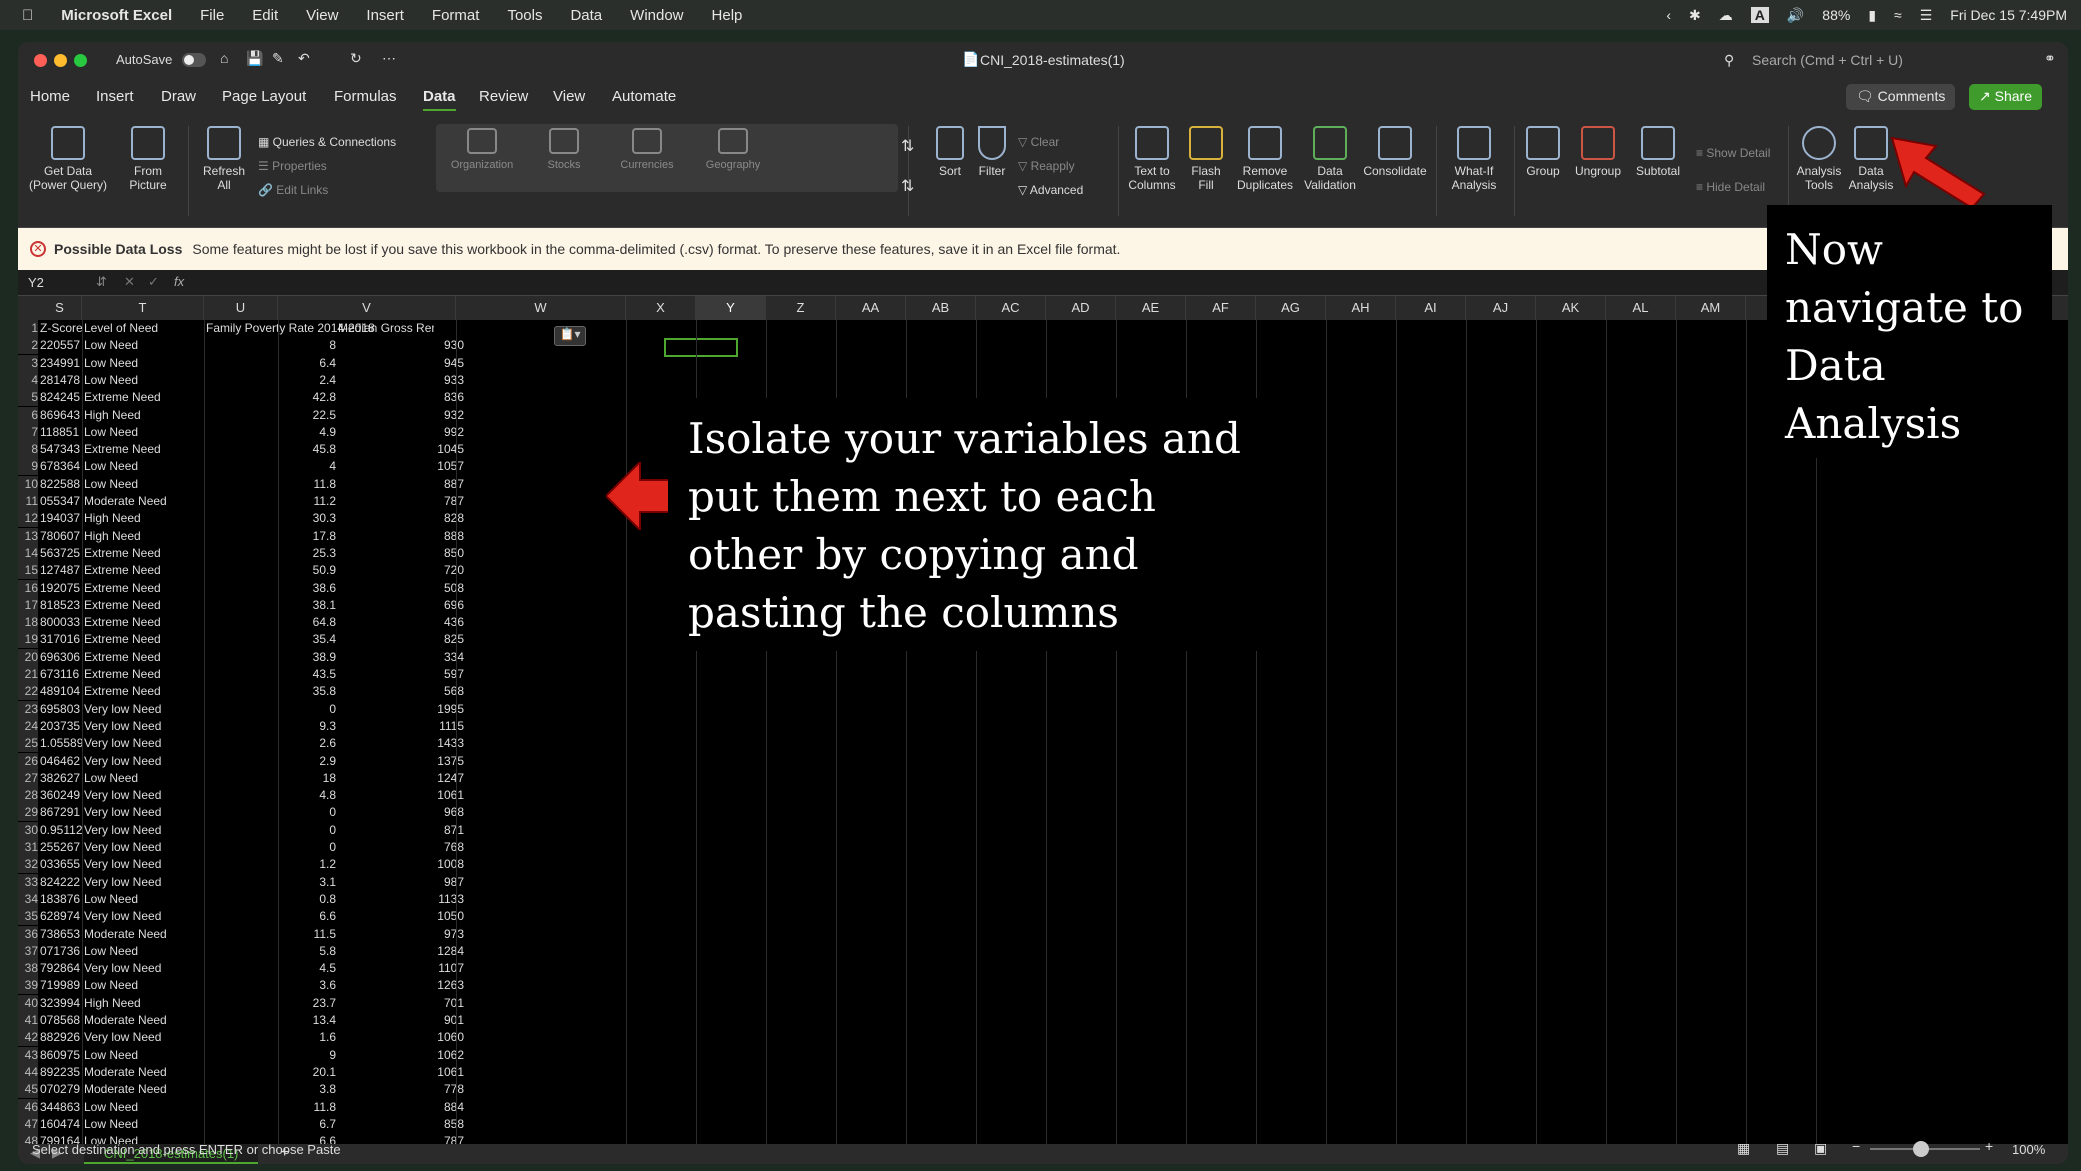 The height and width of the screenshot is (1171, 2081). I want to click on cell-poverty-rate: 6.6, so click(270, 916).